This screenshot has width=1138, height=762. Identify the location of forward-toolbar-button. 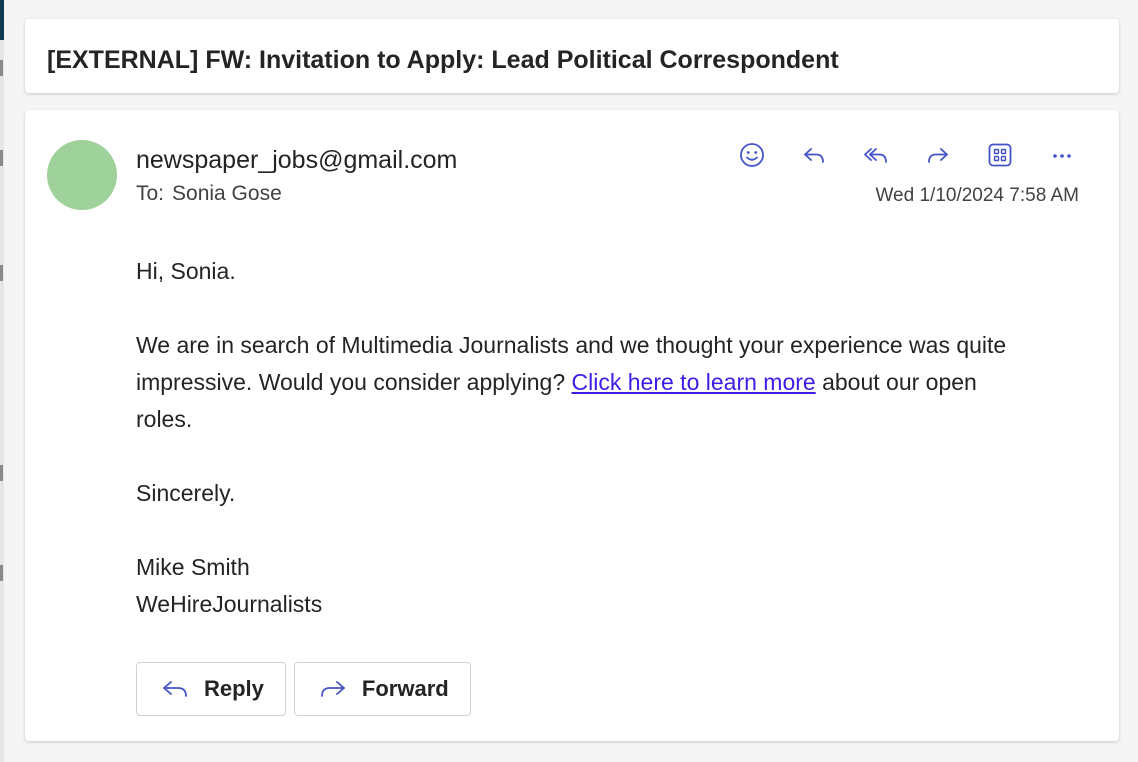
(938, 155).